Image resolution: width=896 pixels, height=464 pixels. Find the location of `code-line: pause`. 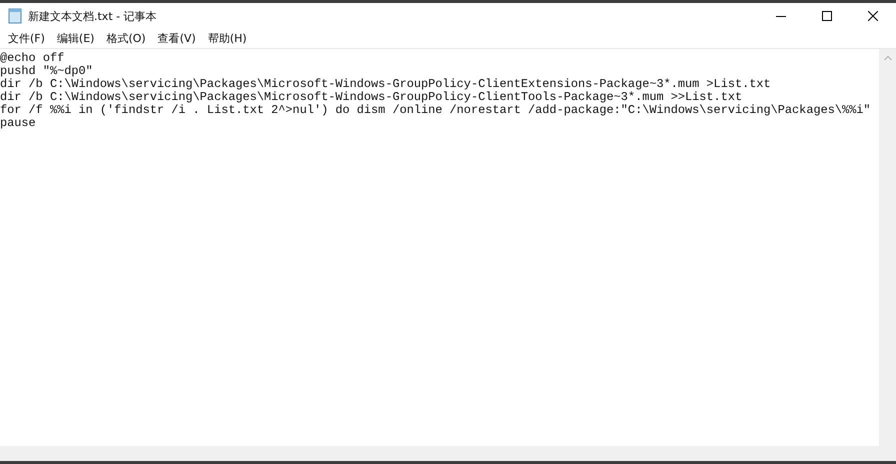

code-line: pause is located at coordinates (18, 123).